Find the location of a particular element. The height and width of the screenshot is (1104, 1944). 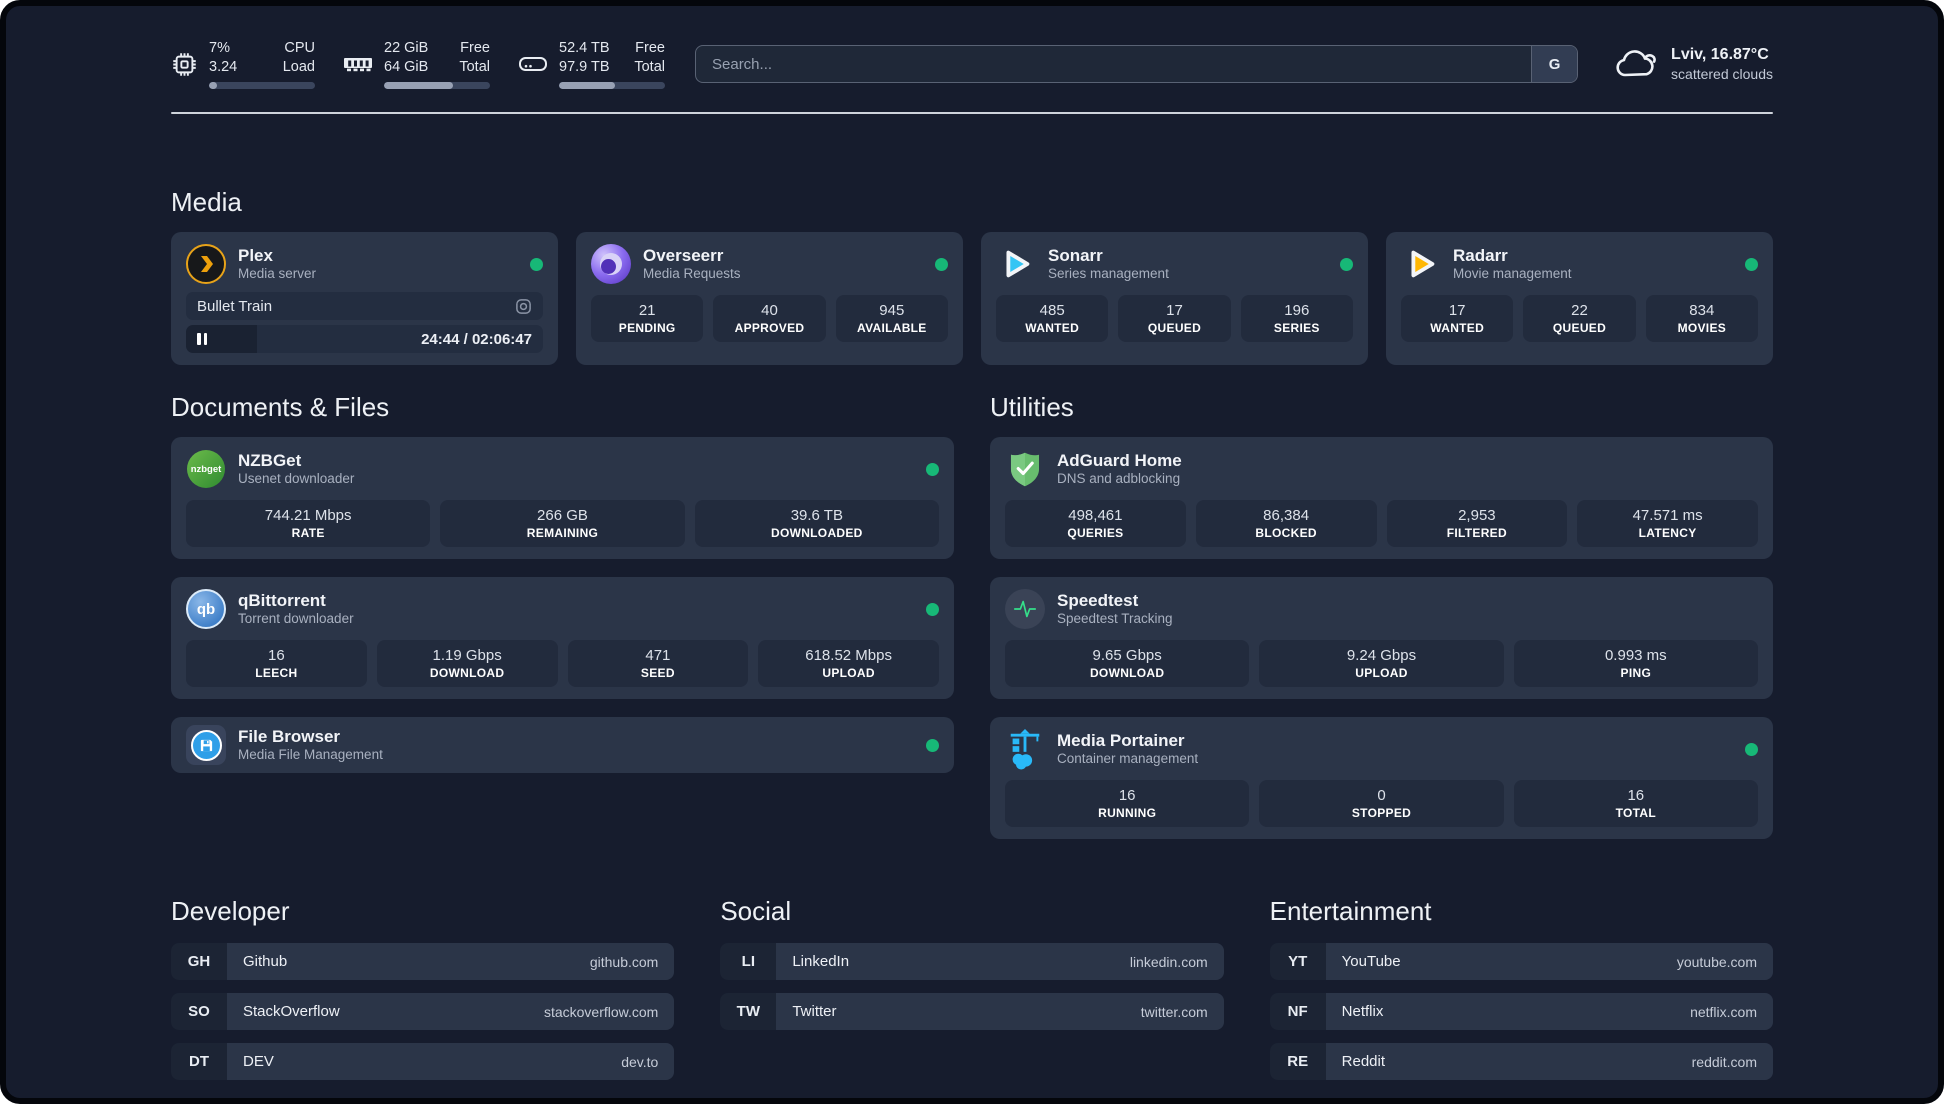

ram-progress-fill is located at coordinates (418, 85).